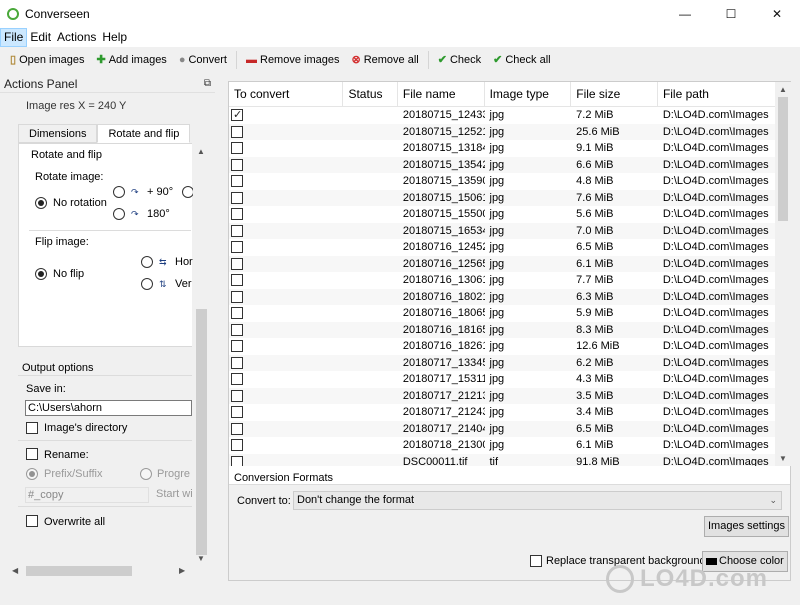  Describe the element at coordinates (494, 461) in the screenshot. I see `image-type-cell: tif` at that location.